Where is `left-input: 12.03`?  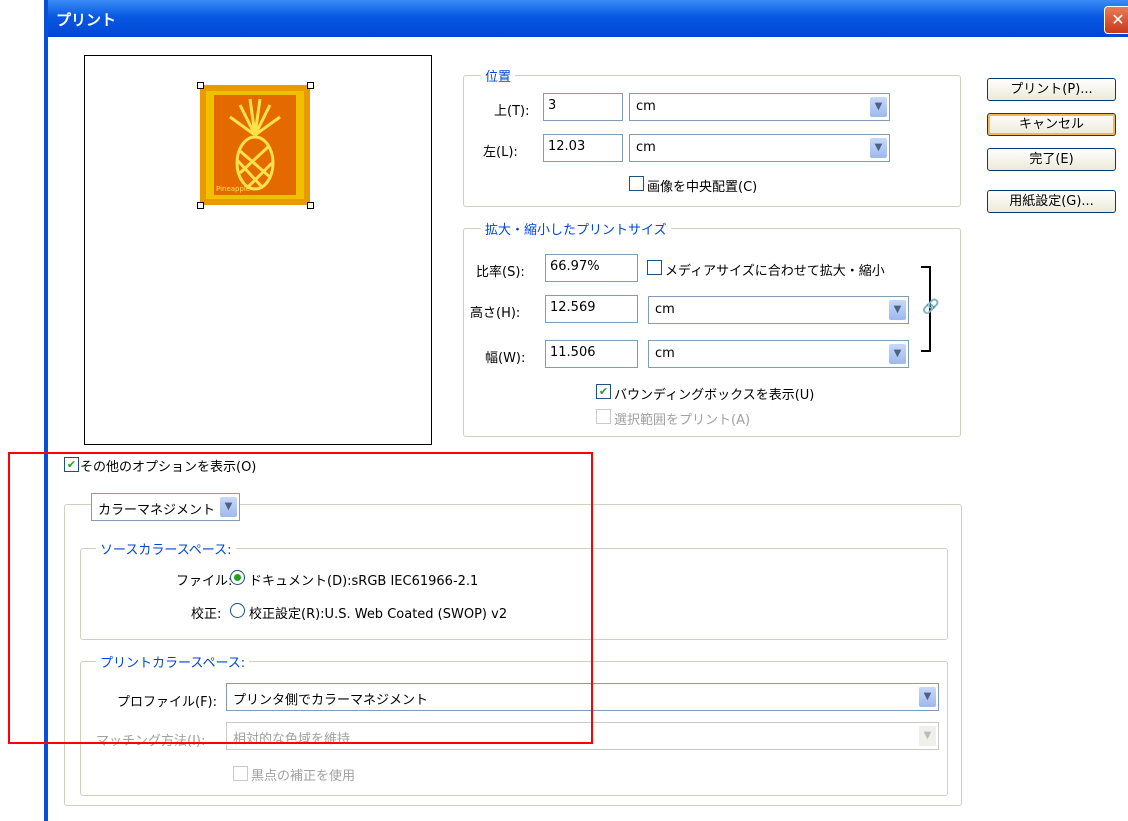 left-input: 12.03 is located at coordinates (583, 148).